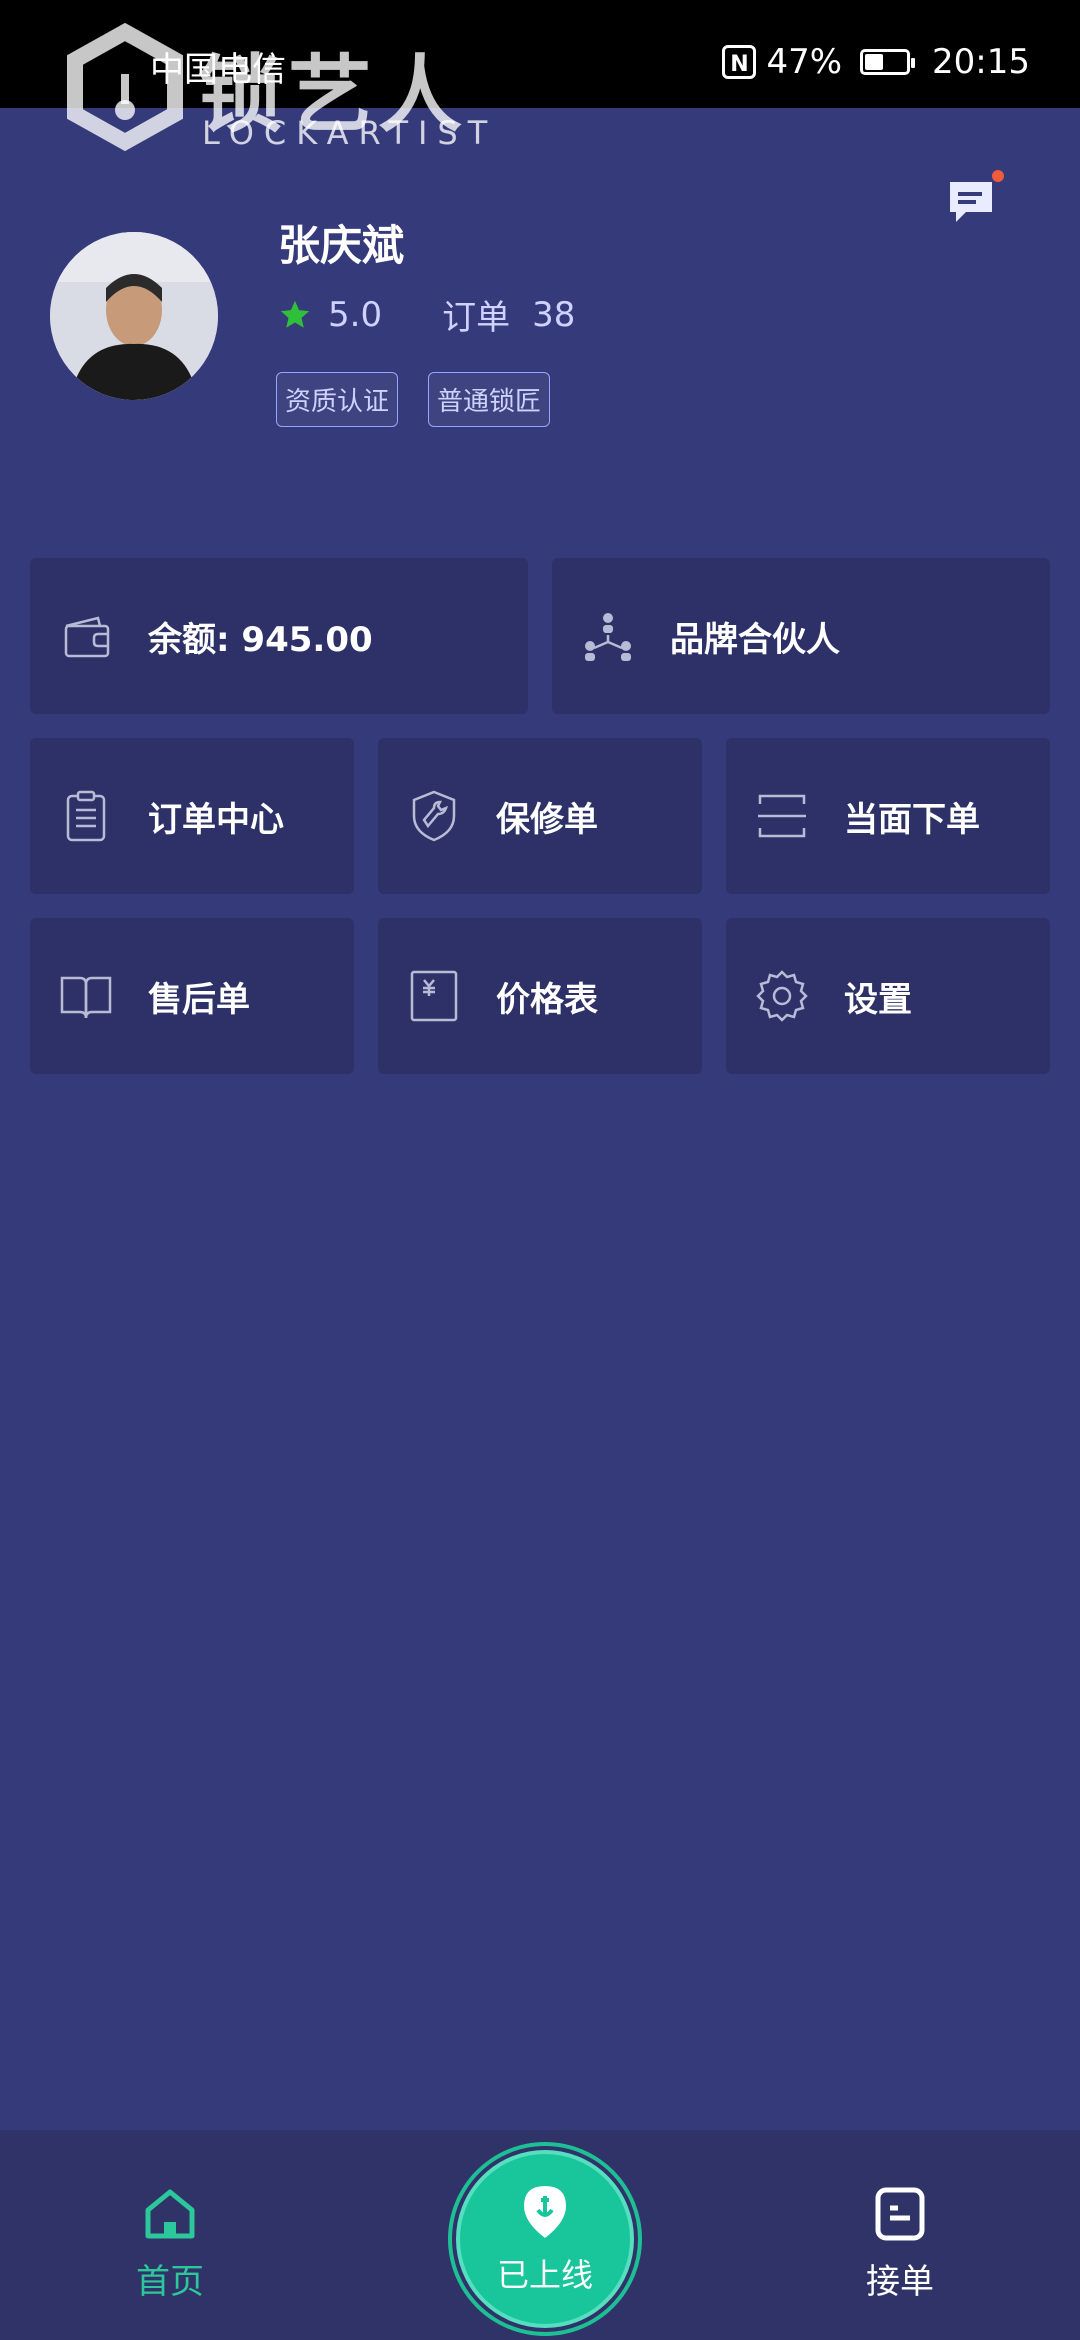 This screenshot has height=2340, width=1080. Describe the element at coordinates (199, 999) in the screenshot. I see `after-sales-label: 售后单` at that location.